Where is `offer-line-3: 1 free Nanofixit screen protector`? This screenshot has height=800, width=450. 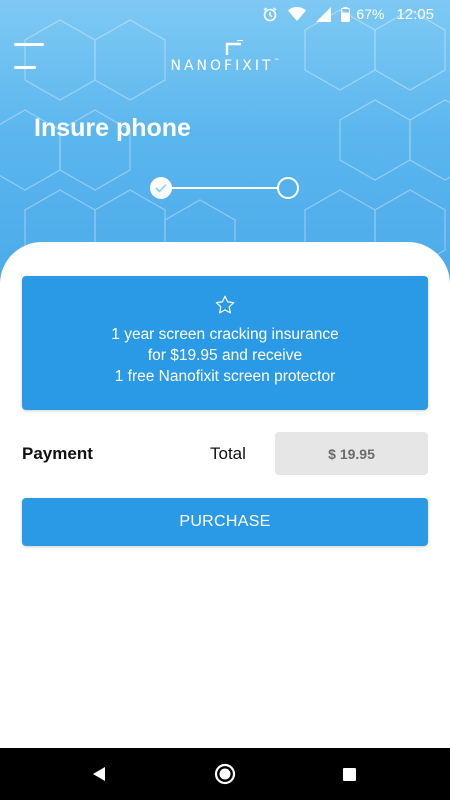 offer-line-3: 1 free Nanofixit screen protector is located at coordinates (225, 376).